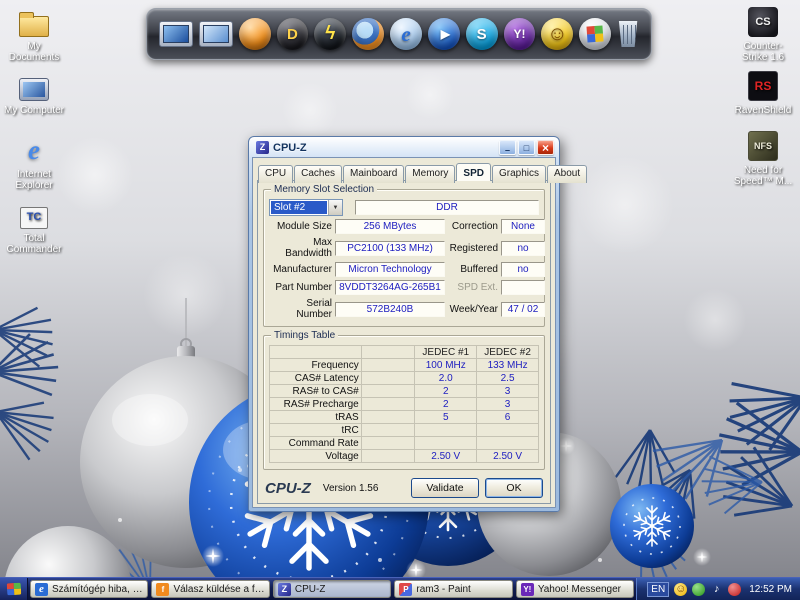 The image size is (800, 600). Describe the element at coordinates (507, 147) in the screenshot. I see `minimize-button` at that location.